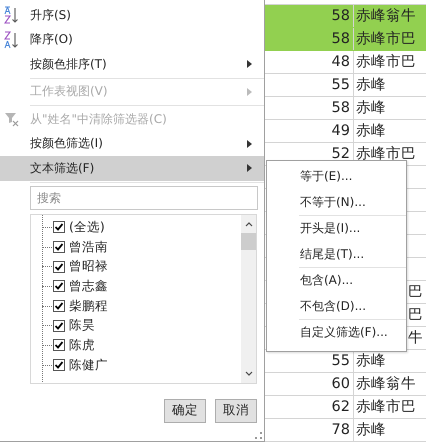 The image size is (426, 442). What do you see at coordinates (132, 40) in the screenshot?
I see `menu-item: 降序(O)` at bounding box center [132, 40].